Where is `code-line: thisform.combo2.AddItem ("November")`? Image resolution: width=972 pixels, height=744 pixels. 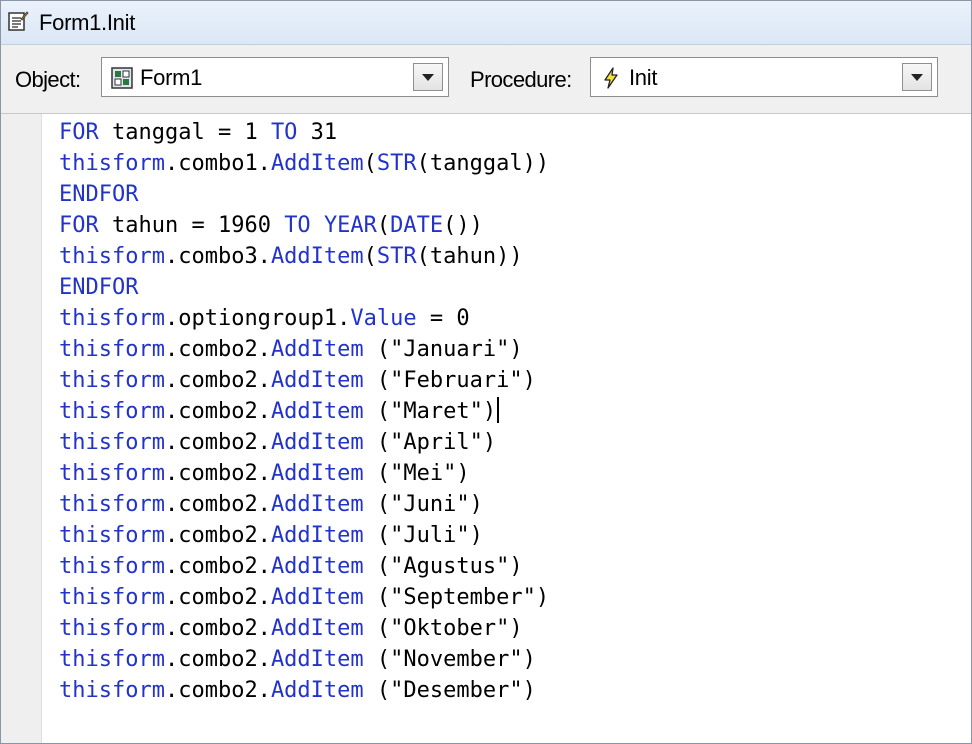 code-line: thisform.combo2.AddItem ("November") is located at coordinates (304, 659).